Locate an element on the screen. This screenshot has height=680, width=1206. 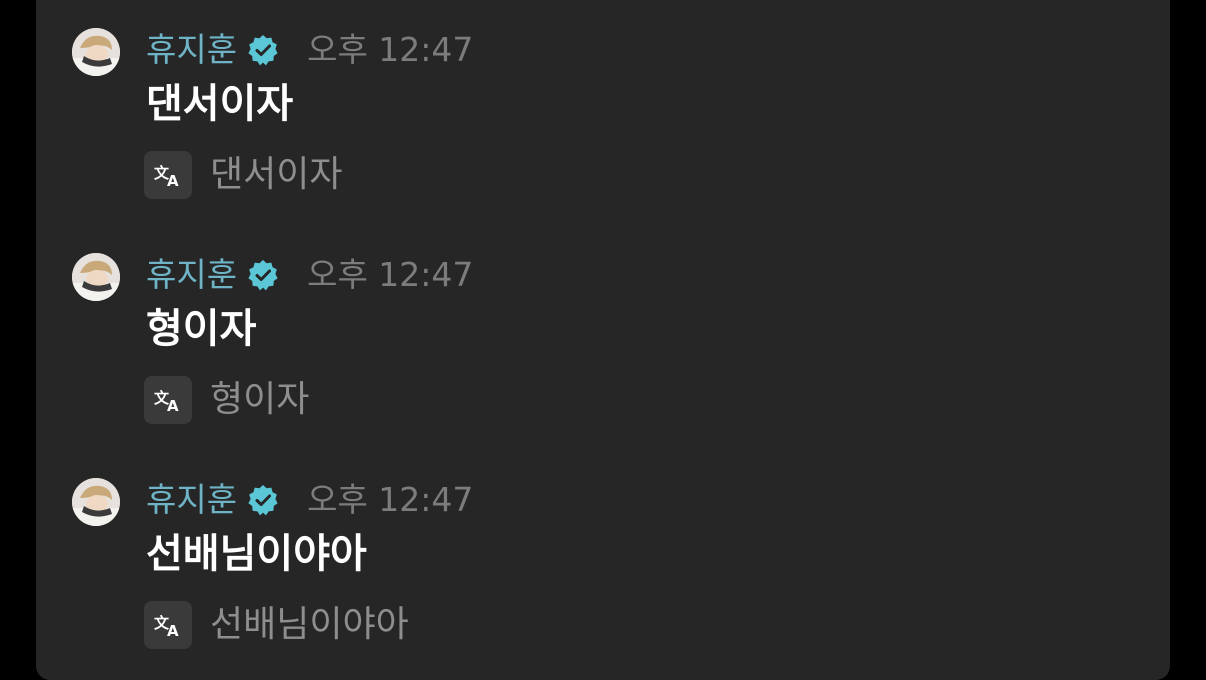
translation-row: 文 A 형이자 is located at coordinates (226, 400).